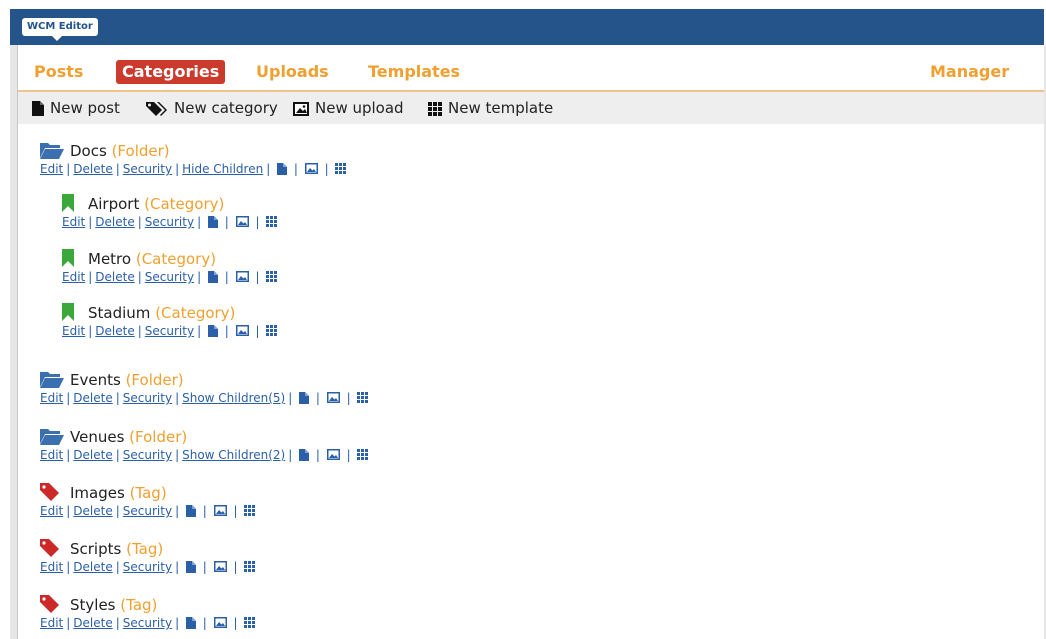  What do you see at coordinates (96, 549) in the screenshot?
I see `item-name: Scripts` at bounding box center [96, 549].